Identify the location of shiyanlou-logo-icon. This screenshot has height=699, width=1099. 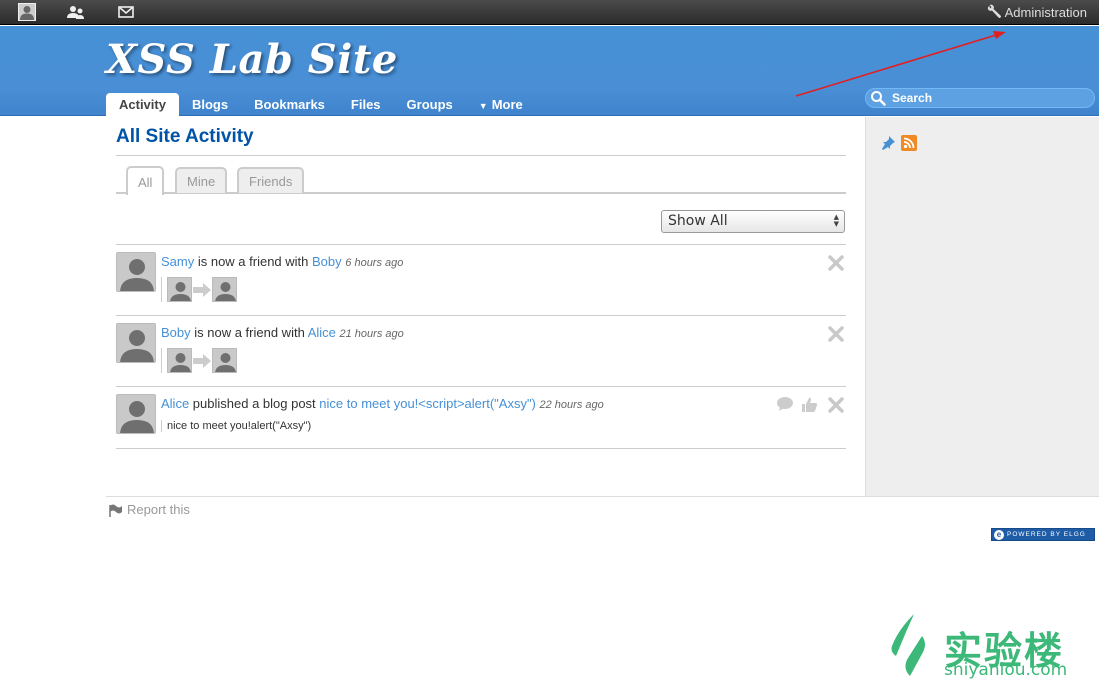
(908, 645).